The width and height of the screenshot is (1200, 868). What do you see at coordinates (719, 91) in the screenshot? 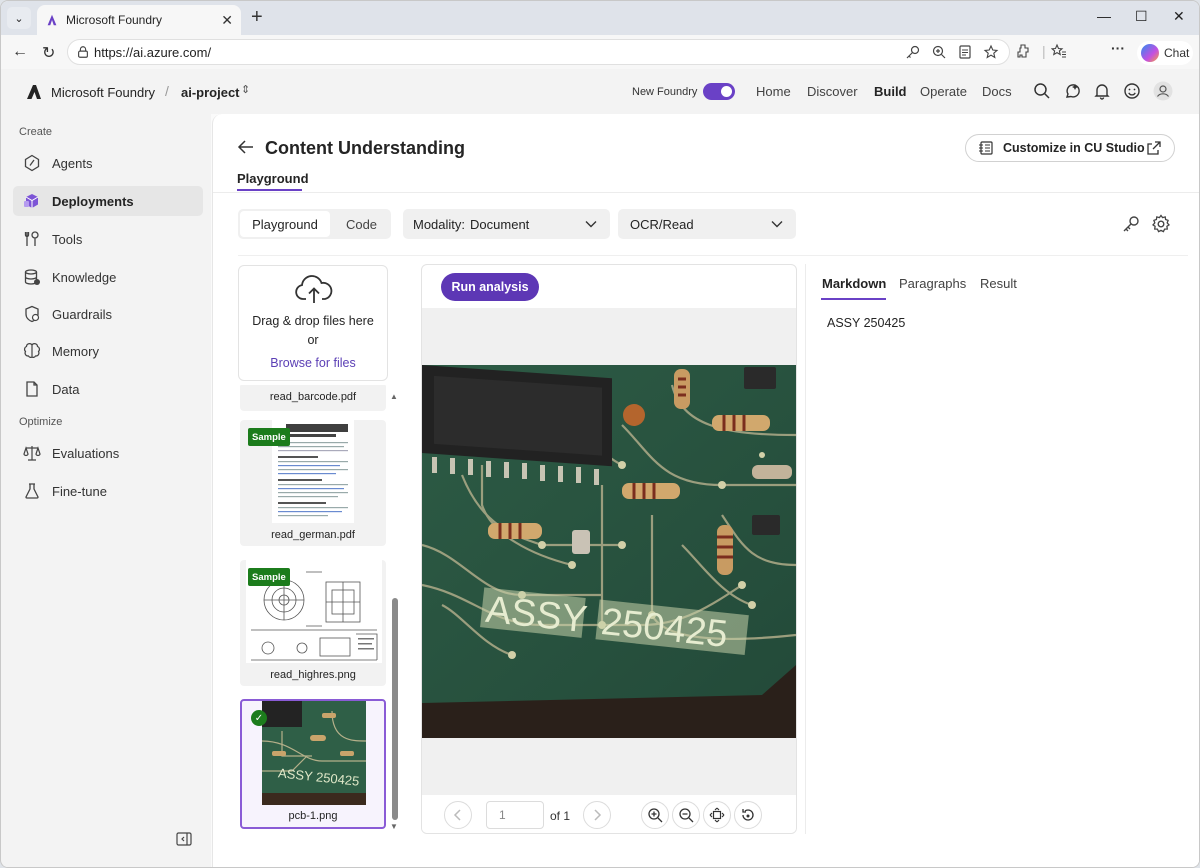
I see `new-foundry-toggle` at bounding box center [719, 91].